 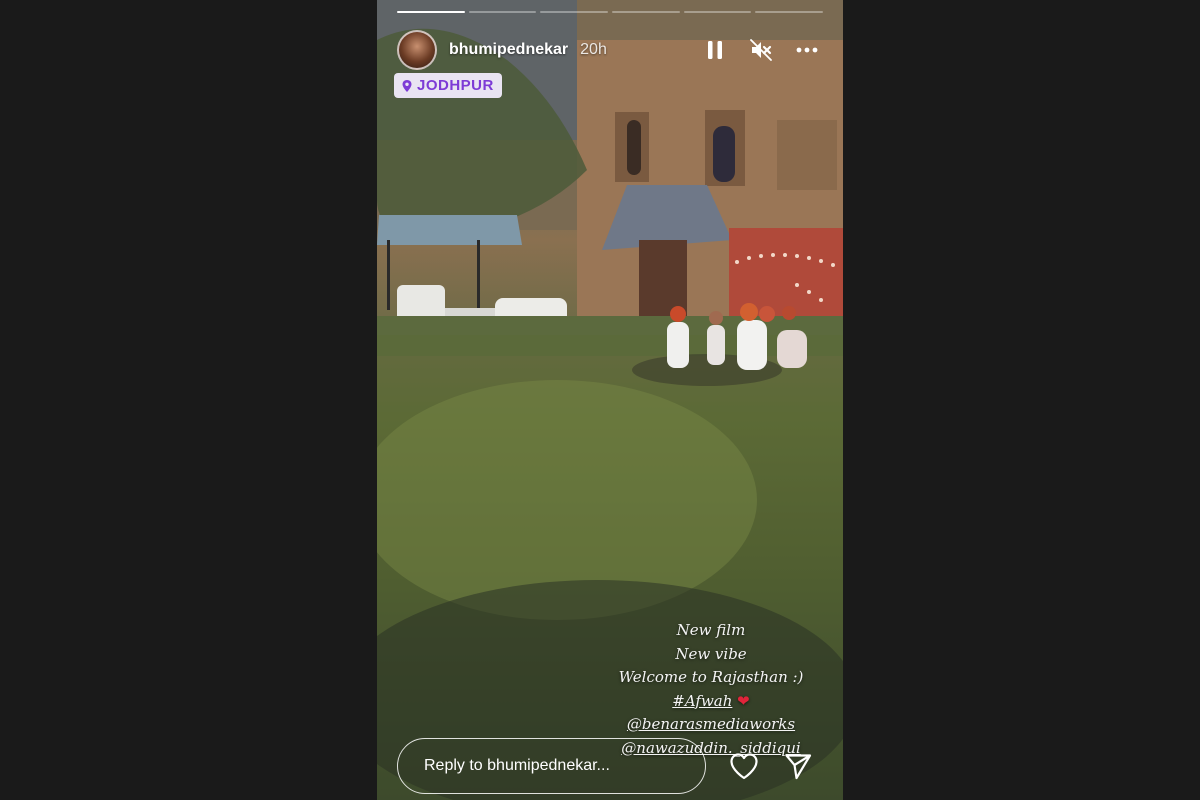 What do you see at coordinates (711, 725) in the screenshot?
I see `mention-link: @benarasmediaworks` at bounding box center [711, 725].